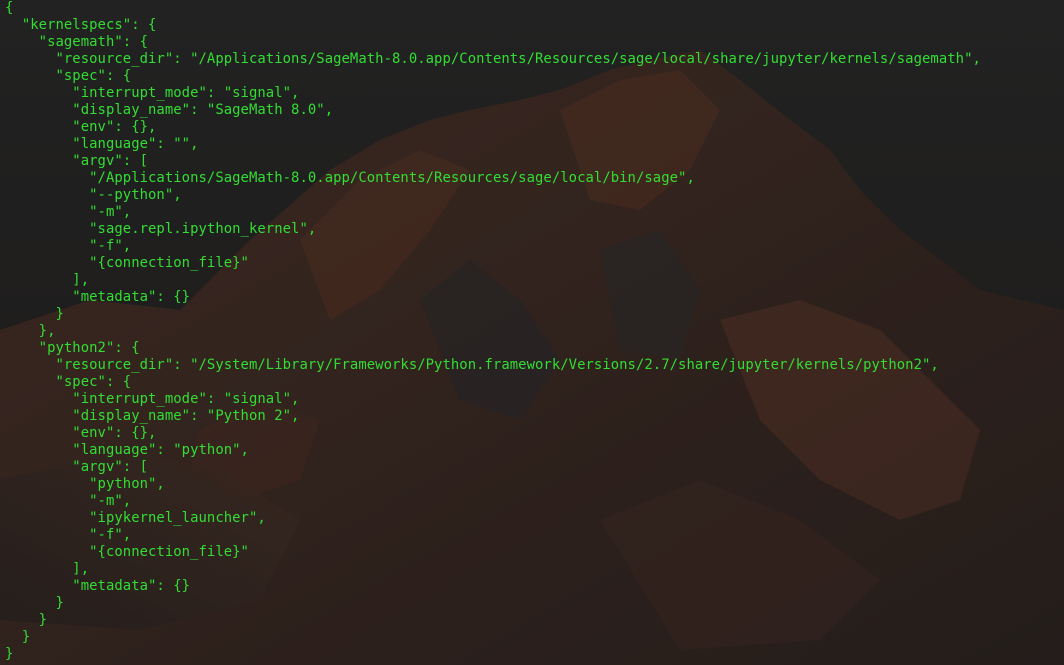 The width and height of the screenshot is (1064, 665). I want to click on terminal-line: },, so click(30, 331).